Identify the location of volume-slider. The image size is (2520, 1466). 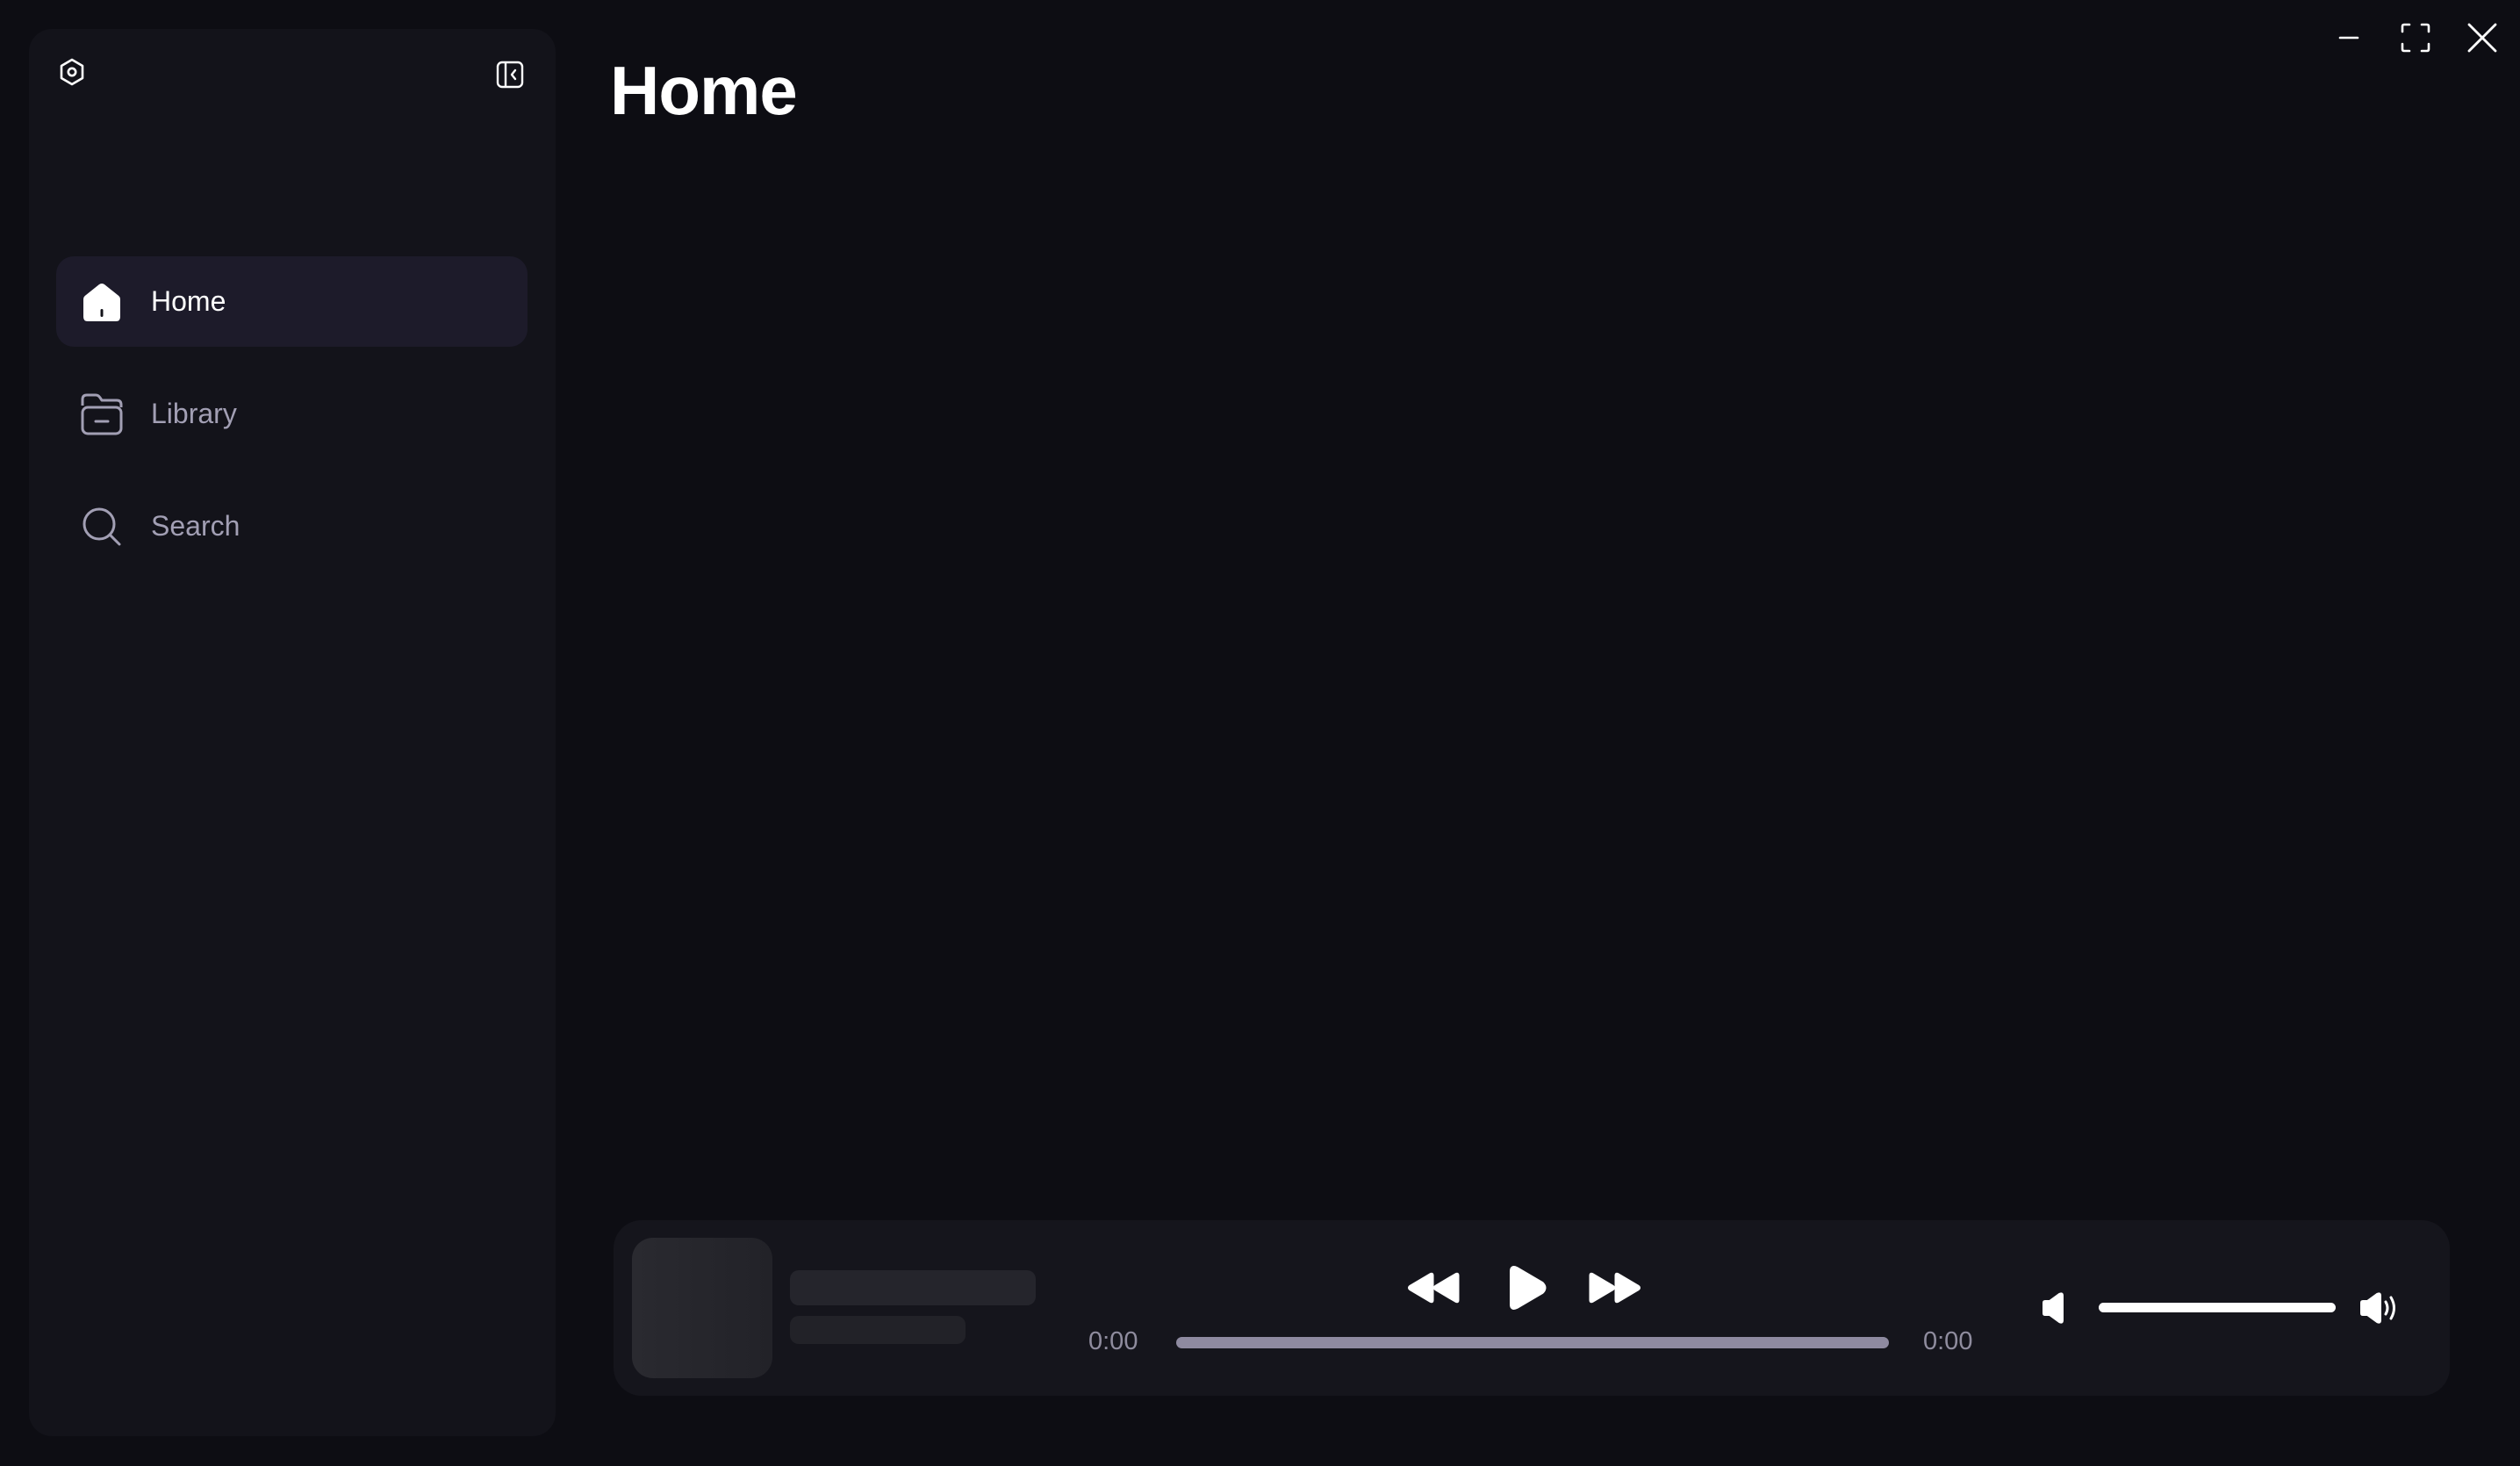
(2217, 1307).